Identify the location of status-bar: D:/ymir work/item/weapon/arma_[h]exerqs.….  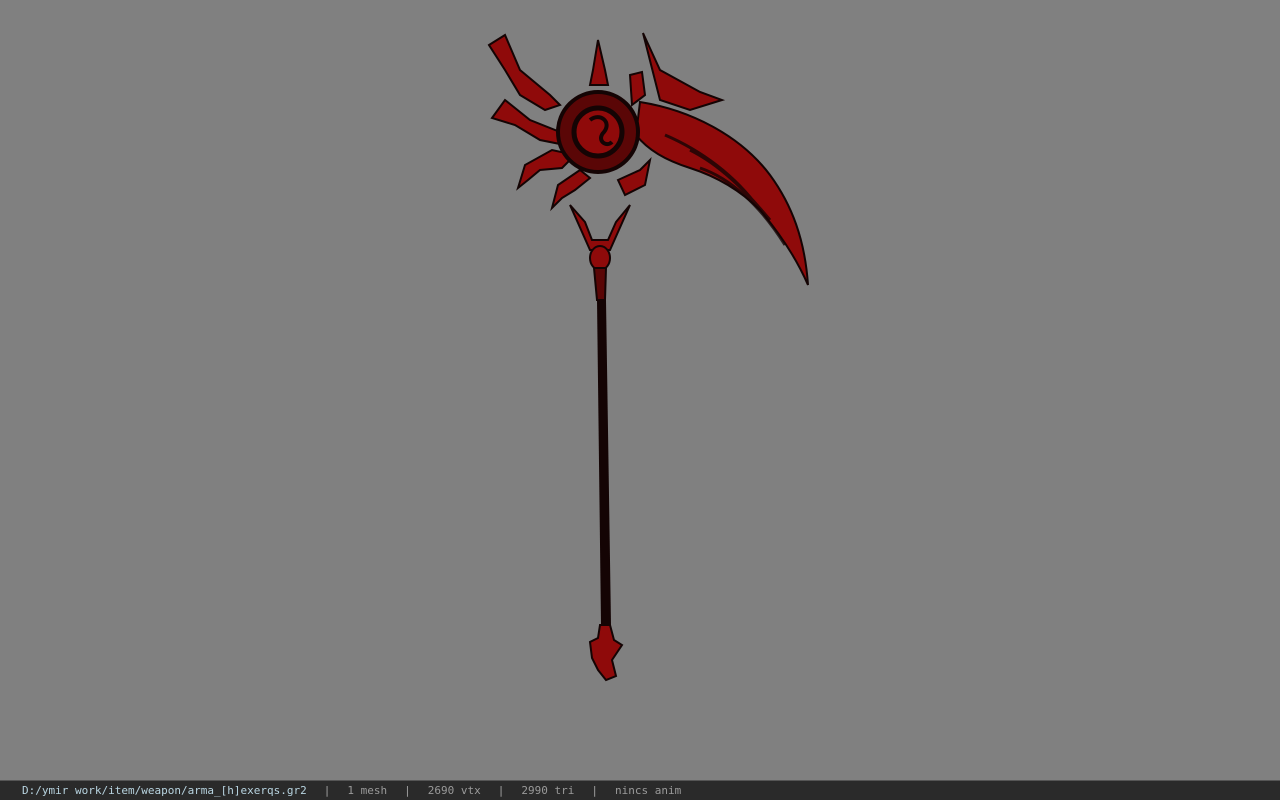
(640, 790).